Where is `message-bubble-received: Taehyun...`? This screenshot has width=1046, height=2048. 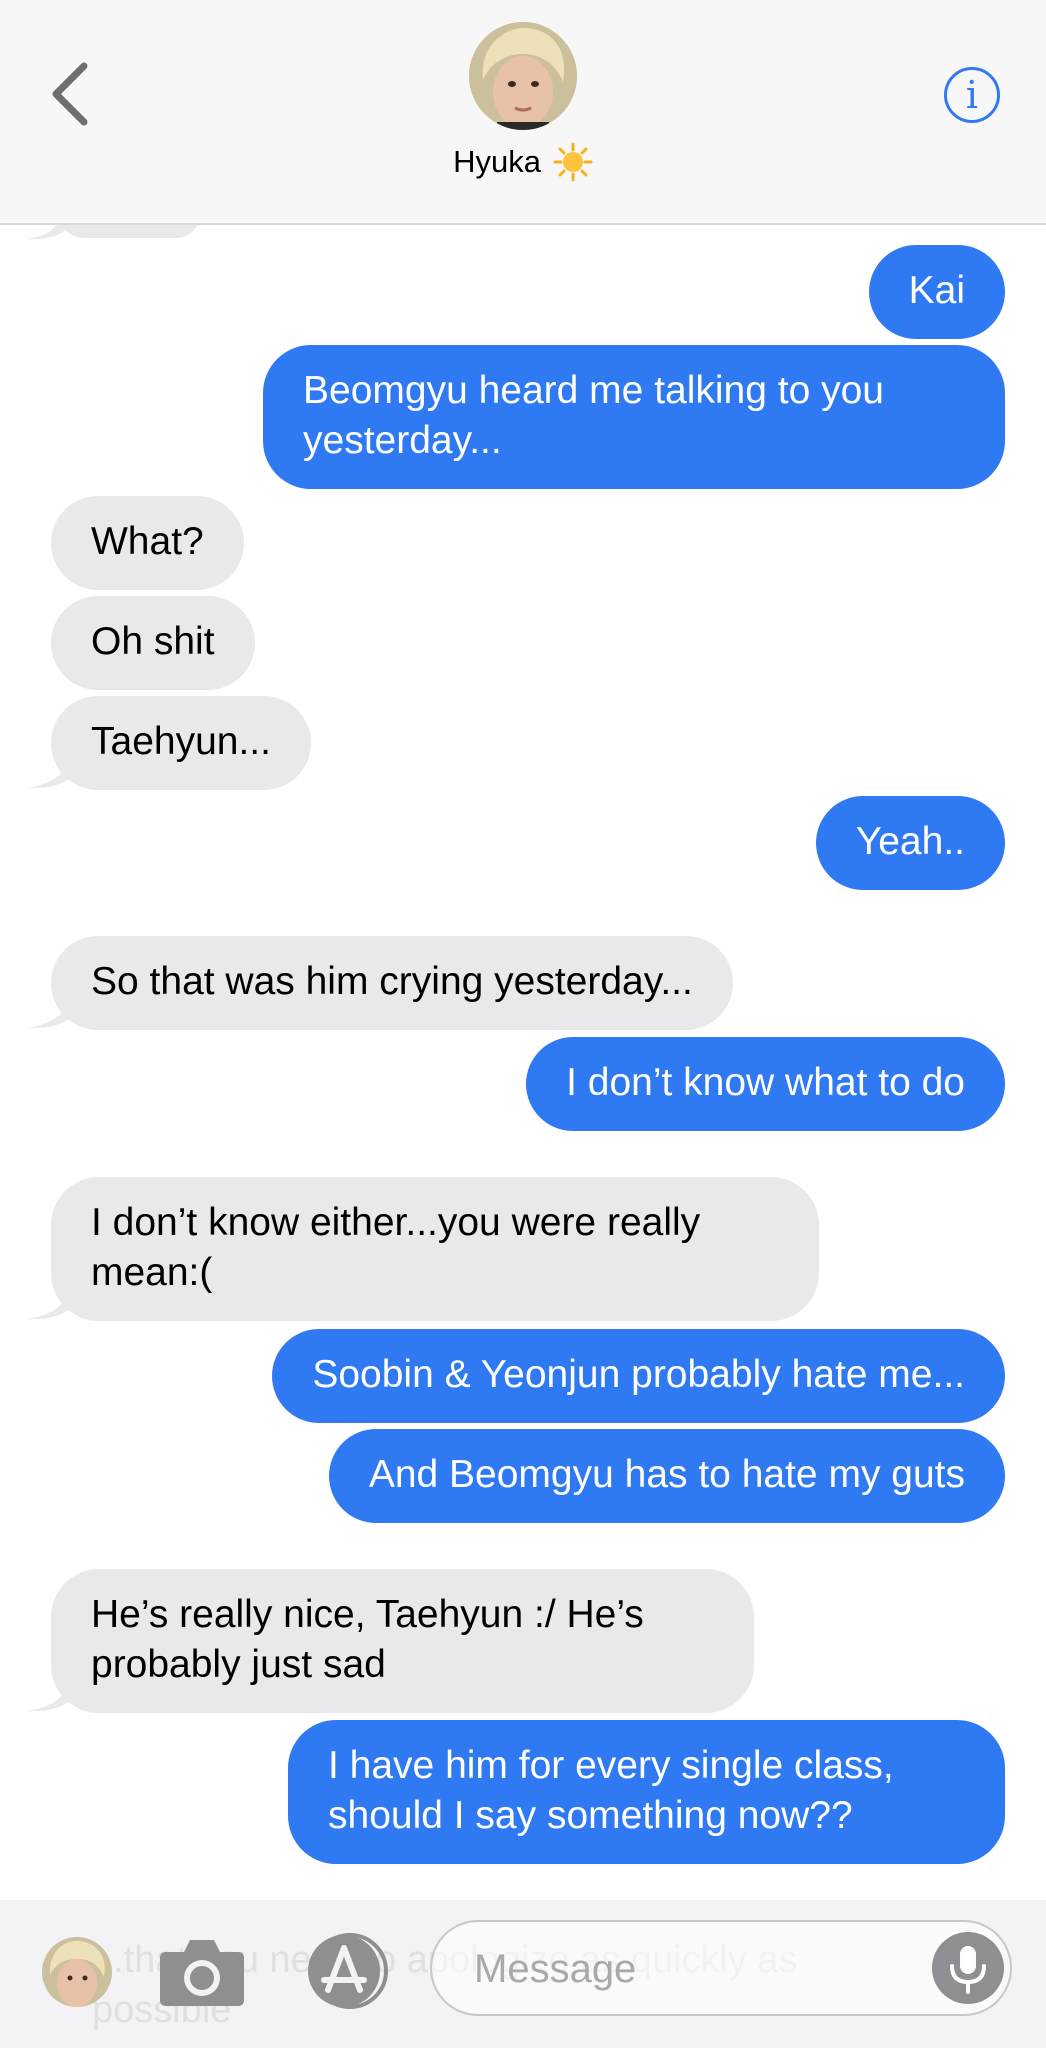
message-bubble-received: Taehyun... is located at coordinates (181, 743).